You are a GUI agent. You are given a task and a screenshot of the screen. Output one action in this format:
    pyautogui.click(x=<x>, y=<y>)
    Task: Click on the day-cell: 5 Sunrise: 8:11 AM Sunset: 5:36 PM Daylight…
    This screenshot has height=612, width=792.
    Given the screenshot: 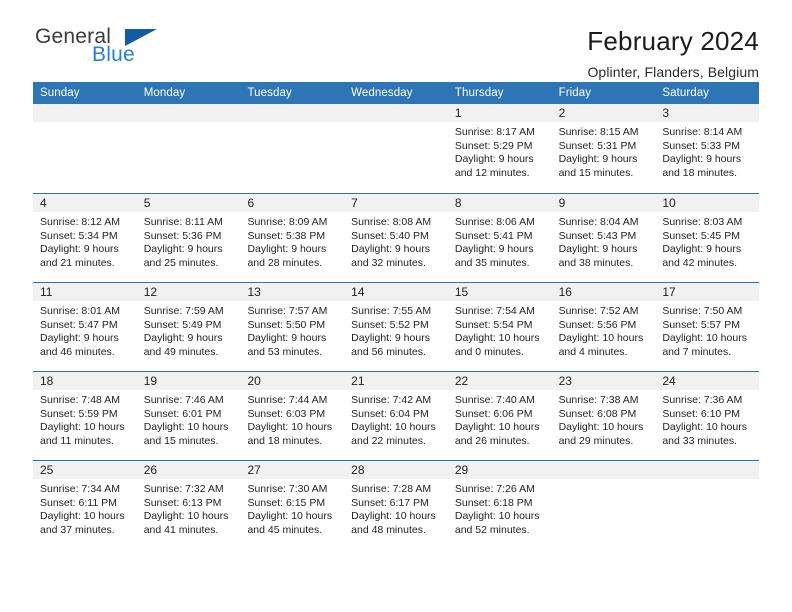 What is the action you would take?
    pyautogui.click(x=188, y=238)
    